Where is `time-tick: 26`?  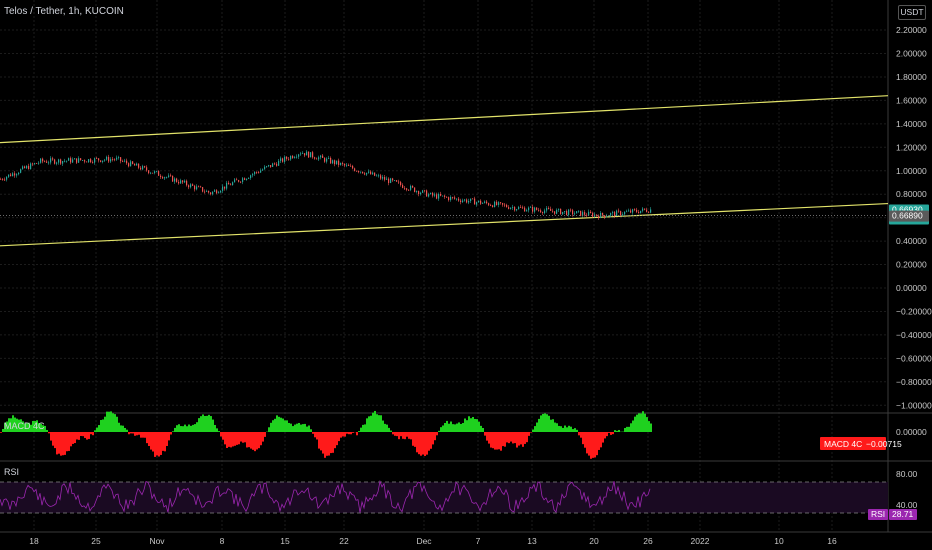 time-tick: 26 is located at coordinates (648, 541).